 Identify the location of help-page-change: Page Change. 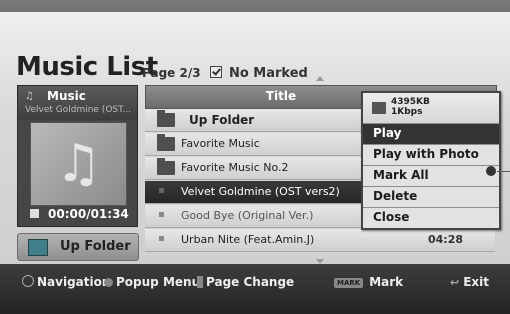
(245, 282).